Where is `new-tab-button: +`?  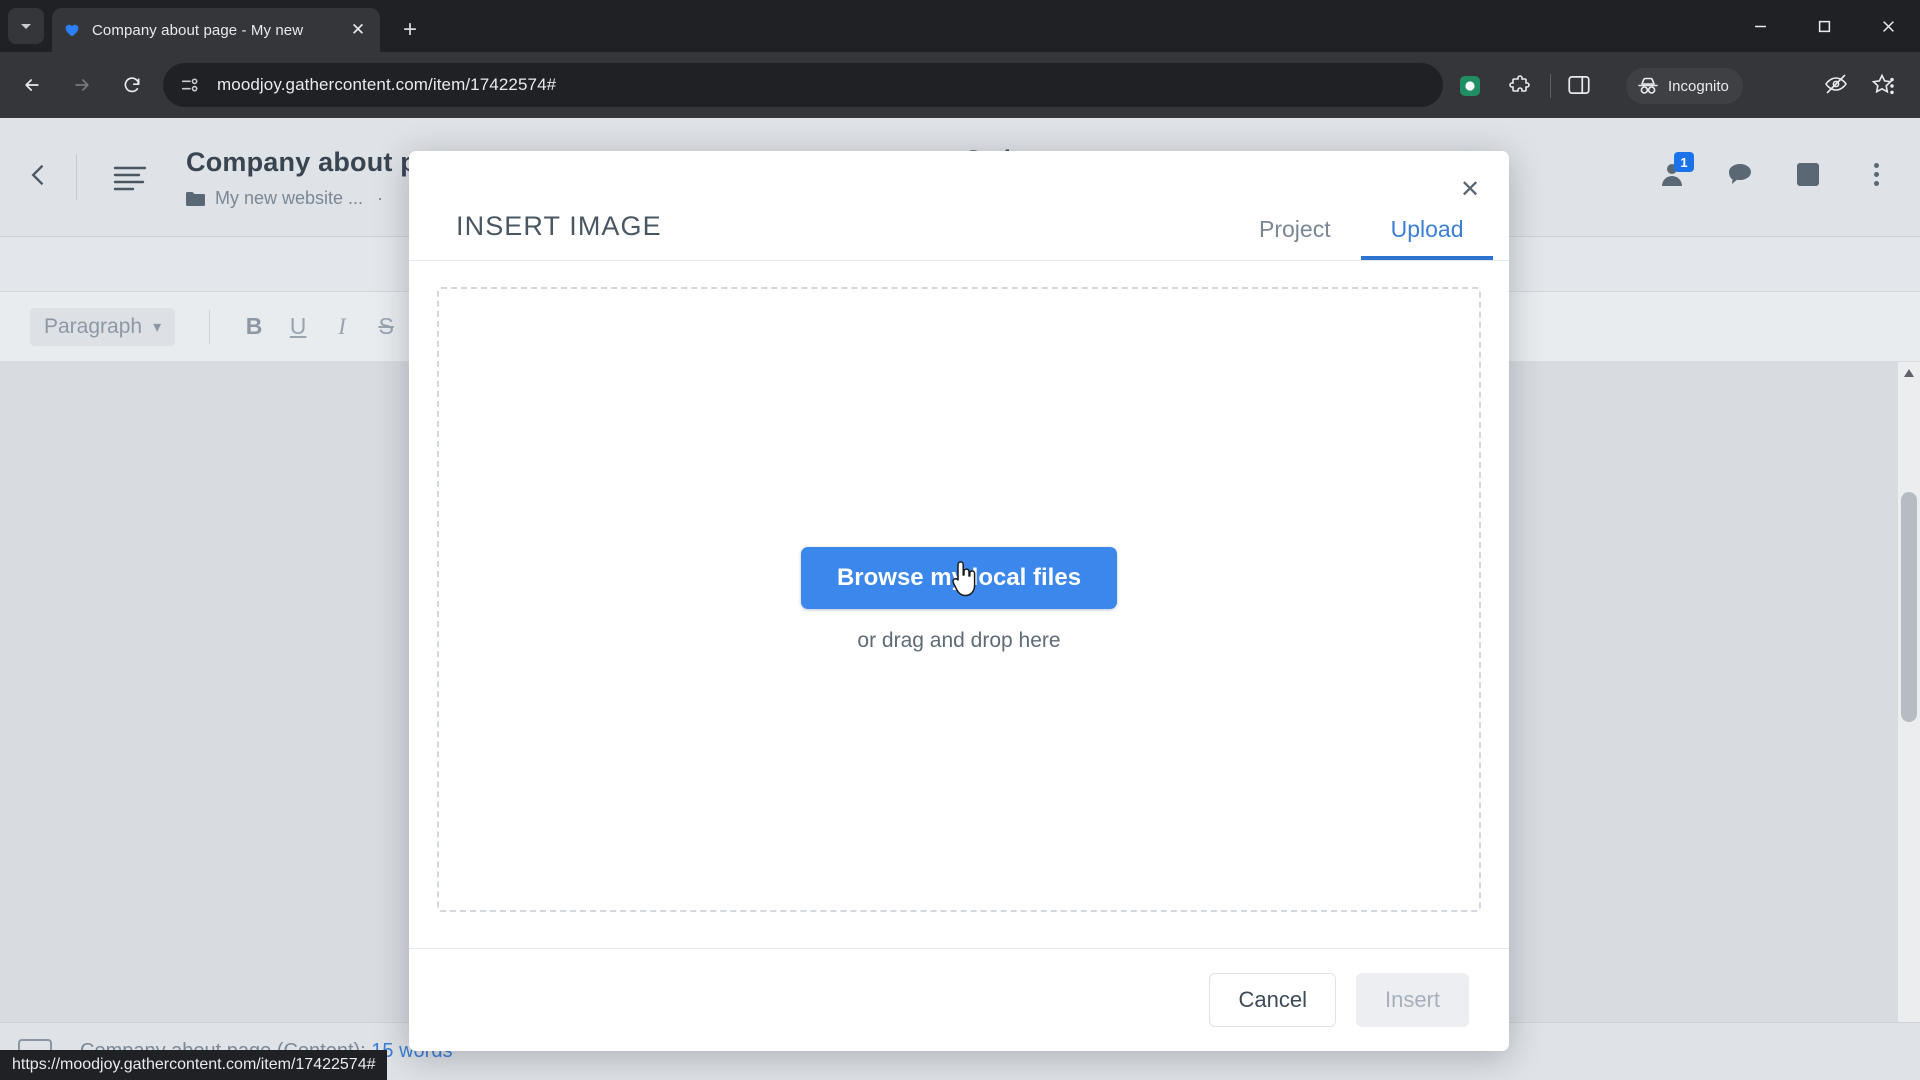 new-tab-button: + is located at coordinates (410, 30).